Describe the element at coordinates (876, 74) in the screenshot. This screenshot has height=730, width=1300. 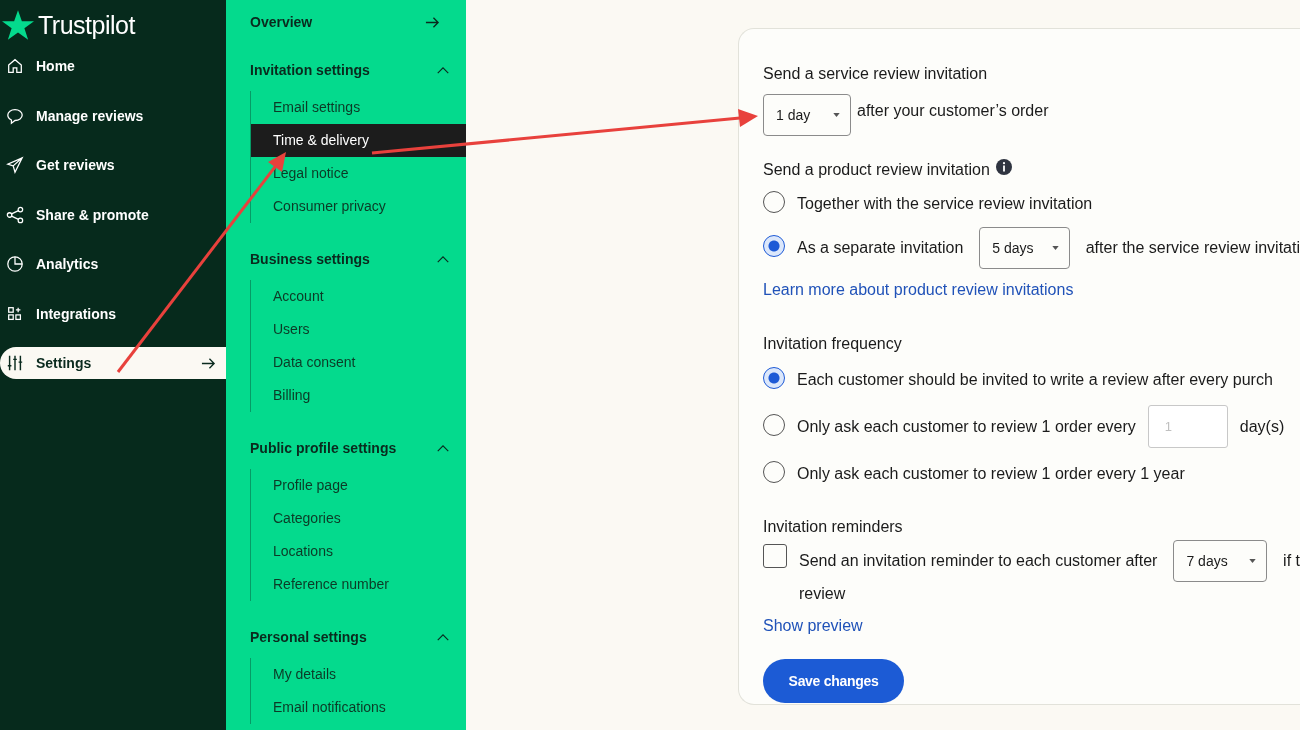
I see `field-label: Send a service review invitation` at that location.